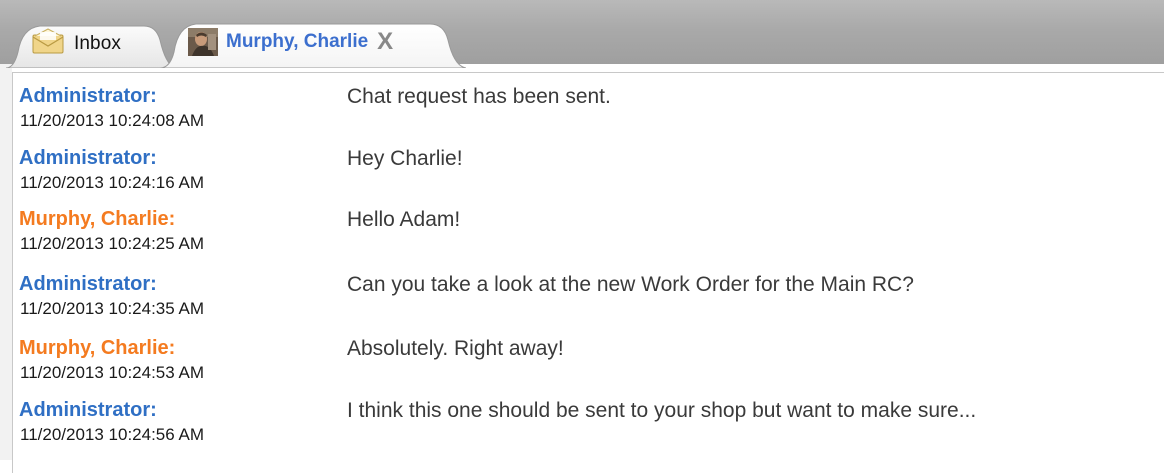 This screenshot has width=1164, height=473. Describe the element at coordinates (97, 43) in the screenshot. I see `tab-inbox-label: Inbox` at that location.